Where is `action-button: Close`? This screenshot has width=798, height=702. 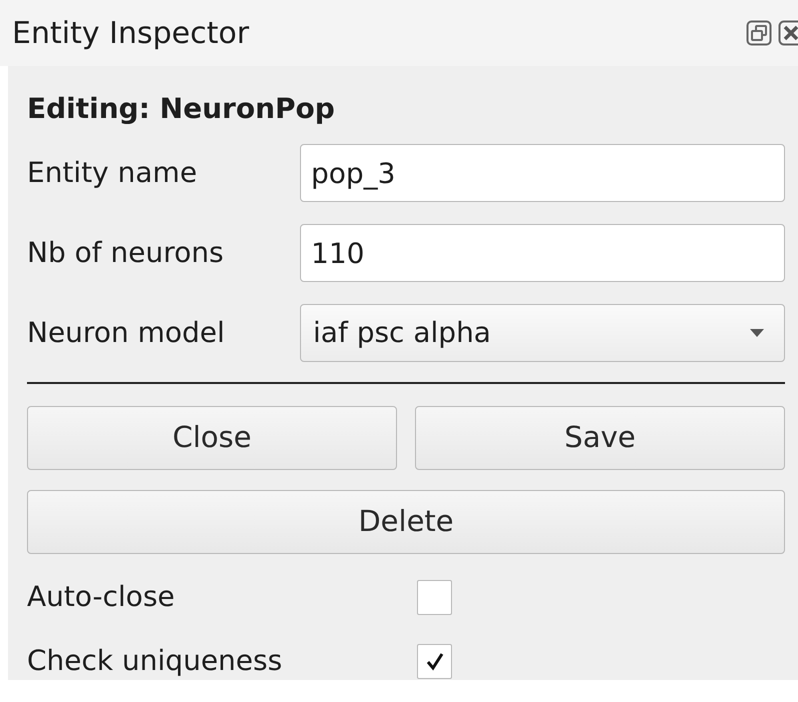 action-button: Close is located at coordinates (212, 438).